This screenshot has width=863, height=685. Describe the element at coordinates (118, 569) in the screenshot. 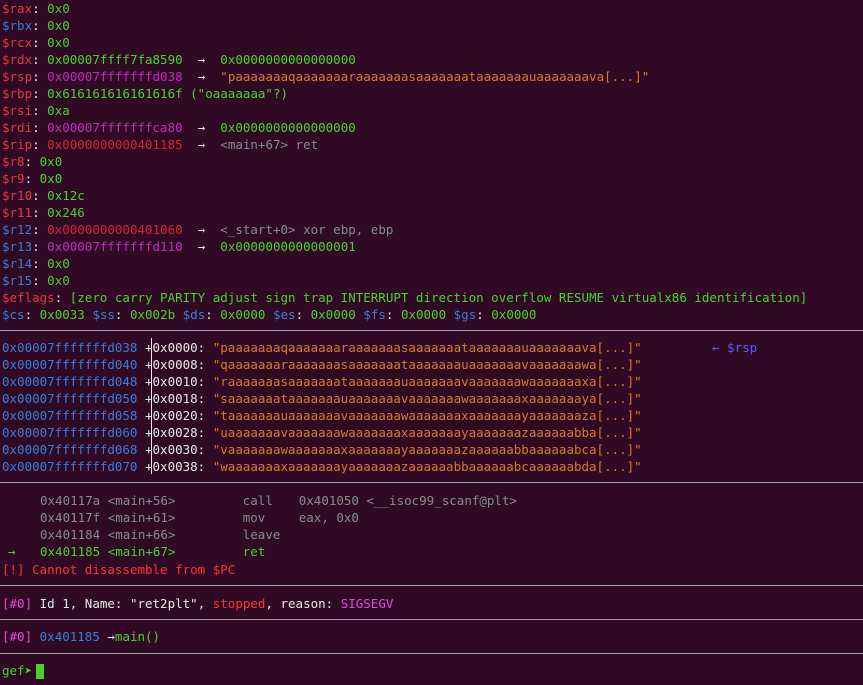

I see `disassemble-error-row: [!] Cannot disassemble from $PC` at that location.